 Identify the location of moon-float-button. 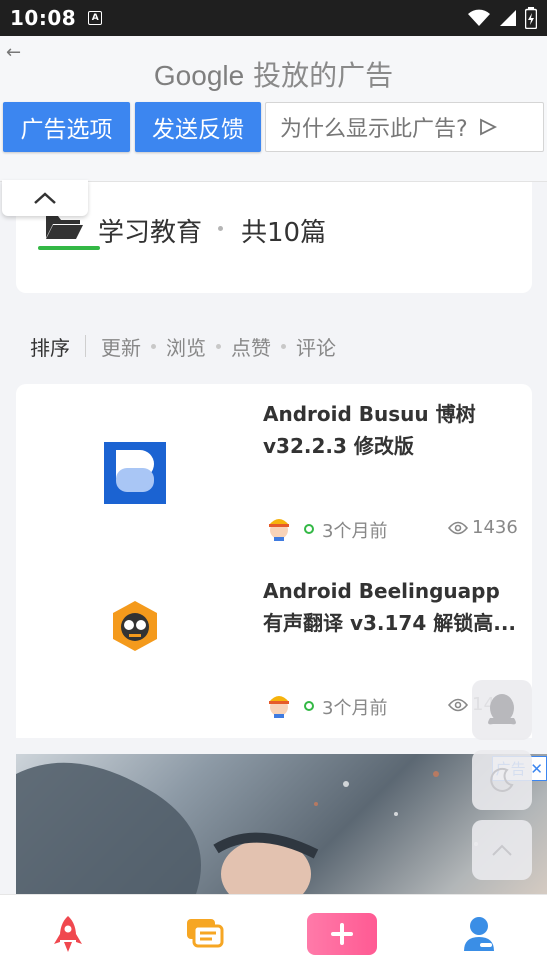
(502, 780).